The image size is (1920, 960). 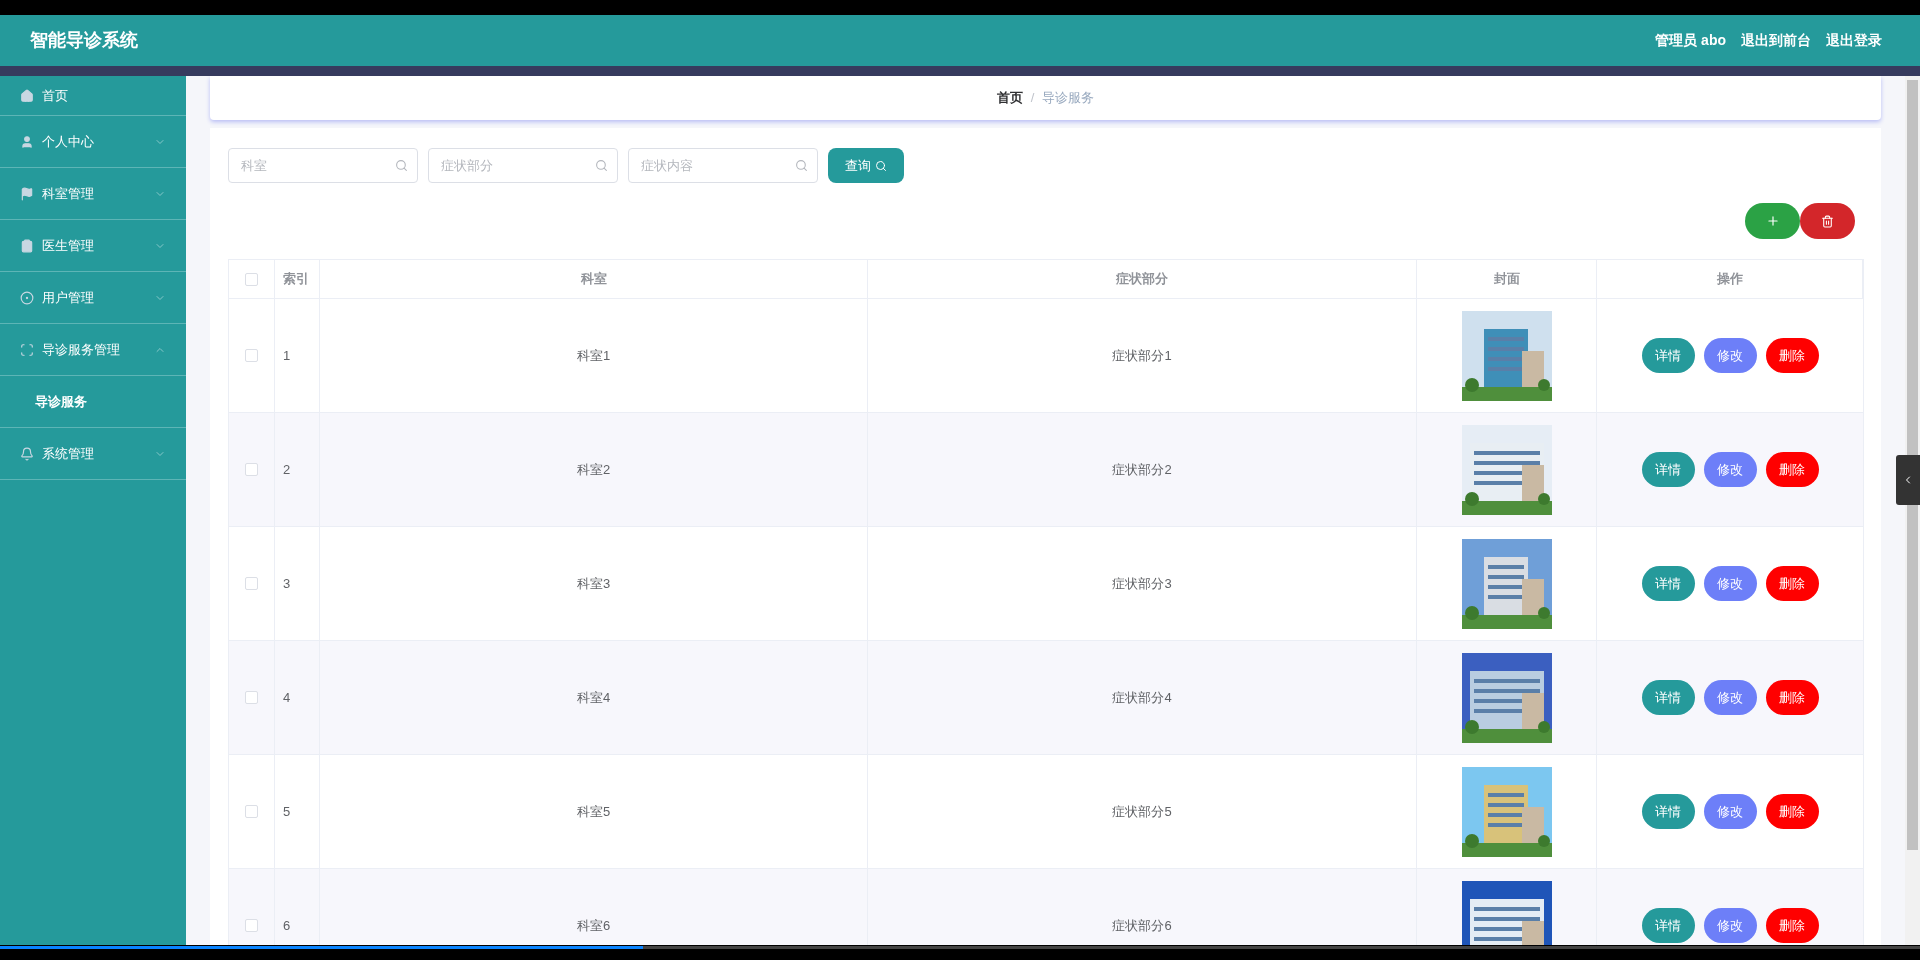 I want to click on header-link: 管理员 abo, so click(x=1690, y=40).